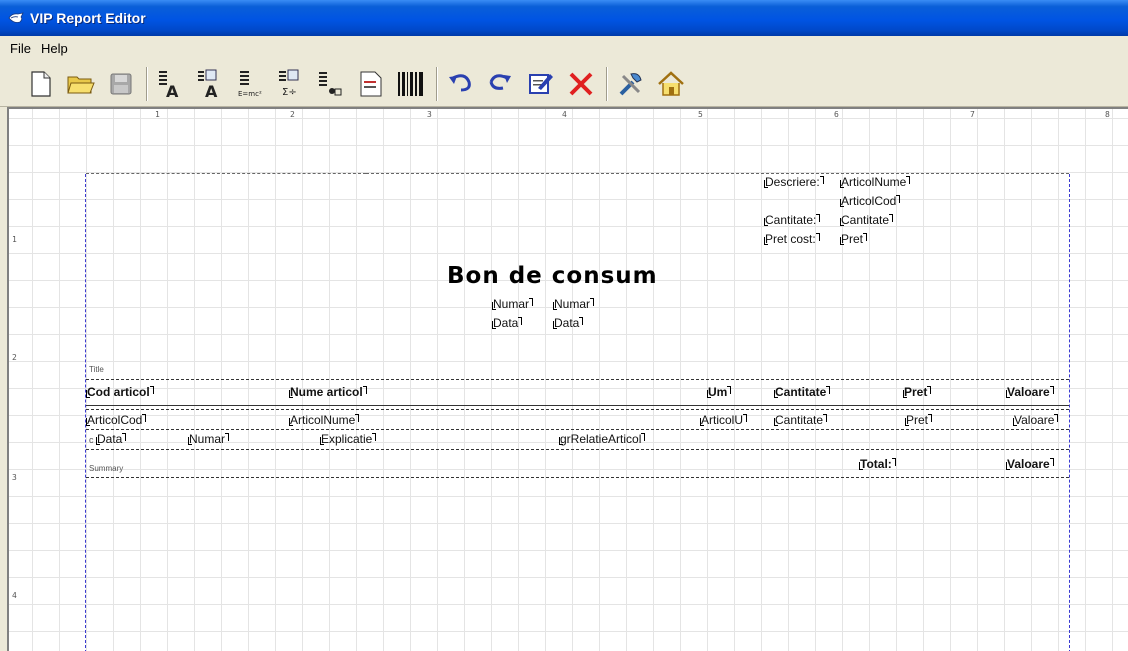 The height and width of the screenshot is (651, 1128). I want to click on save-disk-icon, so click(121, 83).